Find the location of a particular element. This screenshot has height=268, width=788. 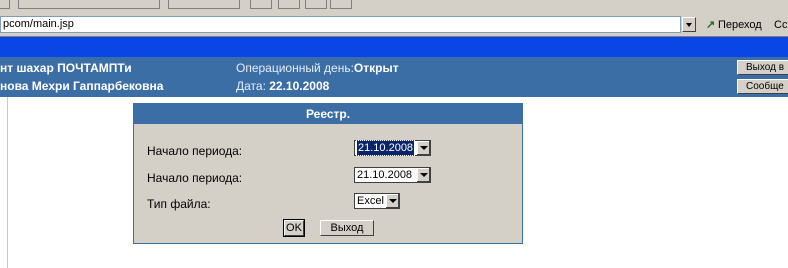

org-name: нт шахар ПОЧТАМПТи is located at coordinates (66, 68).